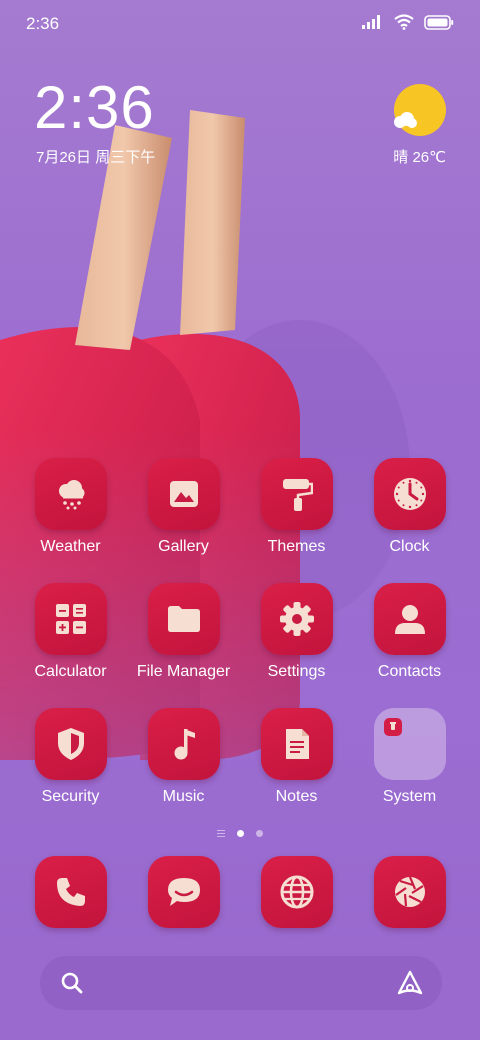 The image size is (480, 1040). I want to click on calculator-icon, so click(70, 619).